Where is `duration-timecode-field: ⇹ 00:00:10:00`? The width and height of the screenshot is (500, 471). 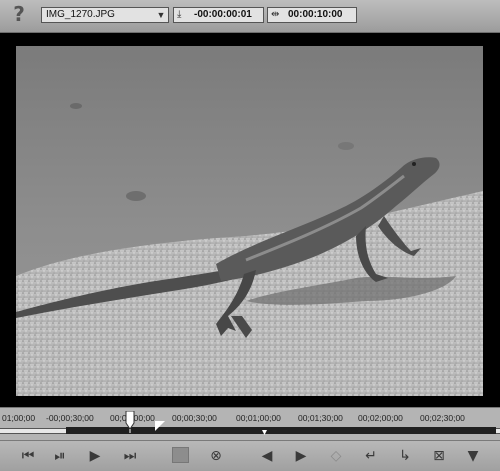
duration-timecode-field: ⇹ 00:00:10:00 is located at coordinates (312, 15).